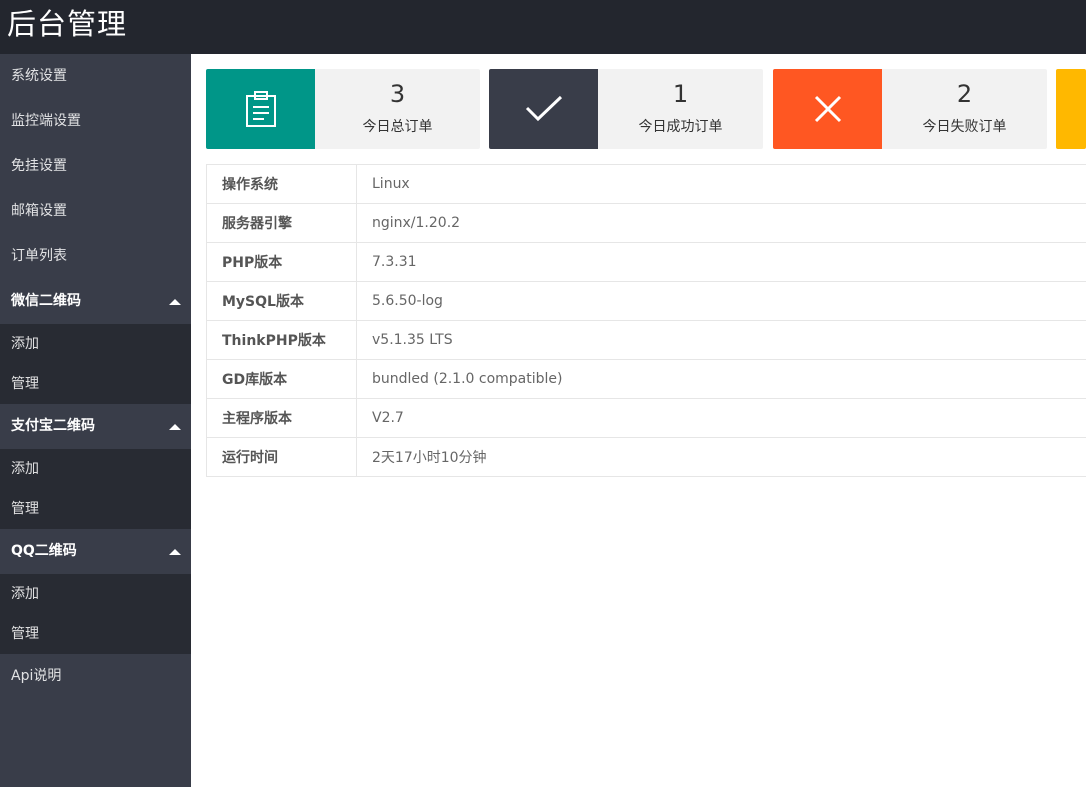 This screenshot has height=787, width=1086. Describe the element at coordinates (680, 94) in the screenshot. I see `stat-value: 1` at that location.